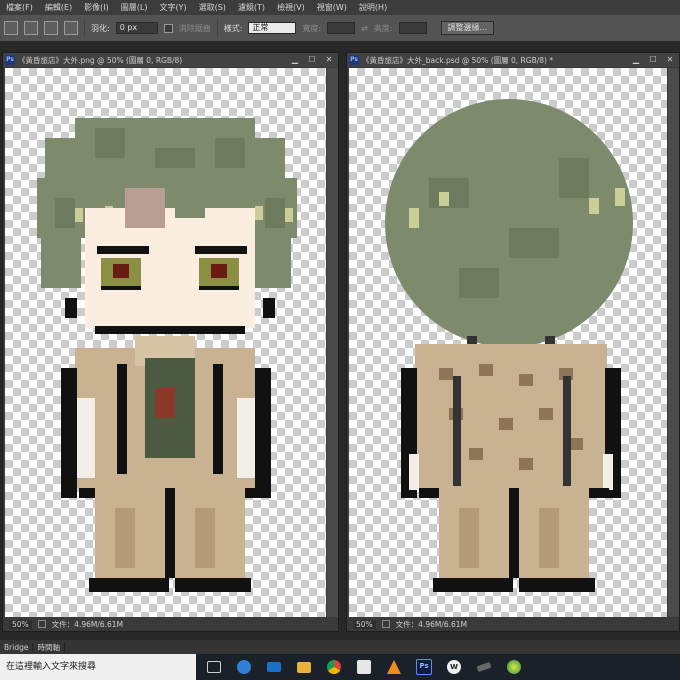  I want to click on menu-edit: 編輯(E), so click(58, 7).